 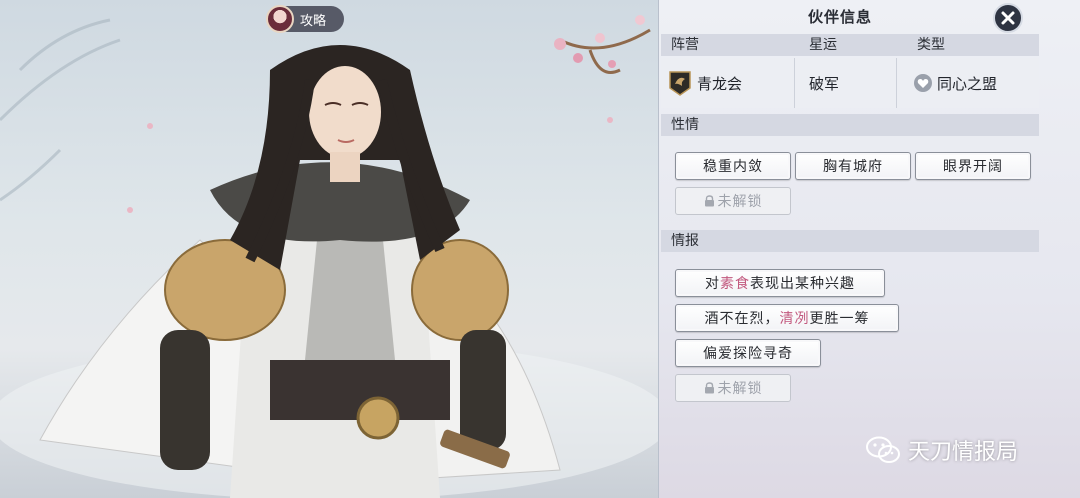 I want to click on intel-item: 偏爱探险寻奇, so click(x=748, y=353).